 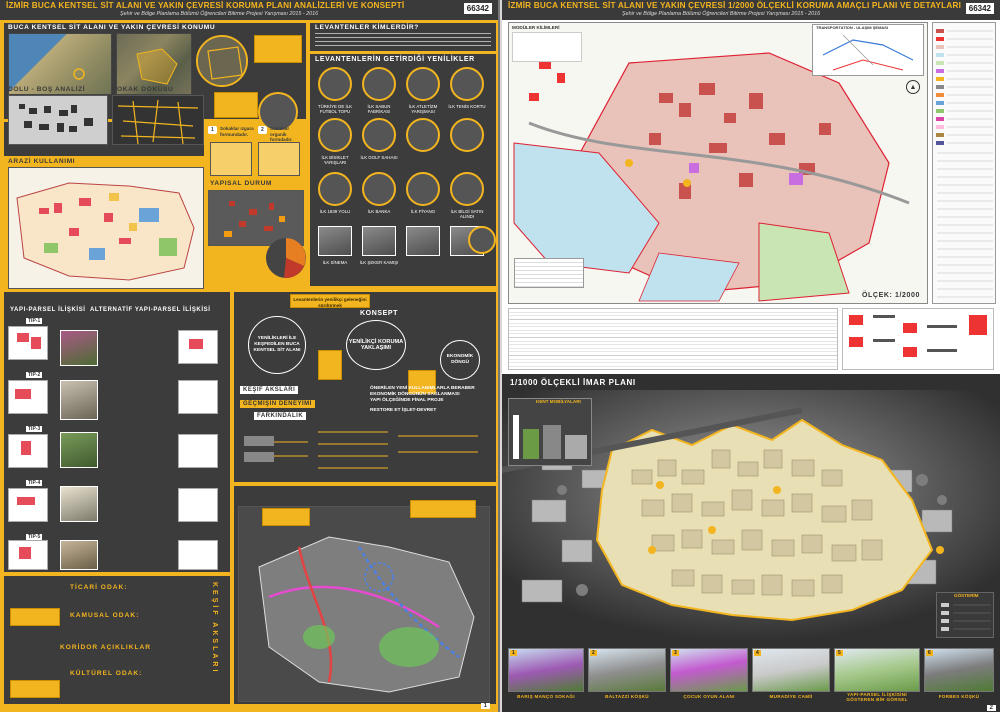 I want to click on innovation-caption: İLK BİSİKLET YARIŞLARI, so click(x=335, y=160).